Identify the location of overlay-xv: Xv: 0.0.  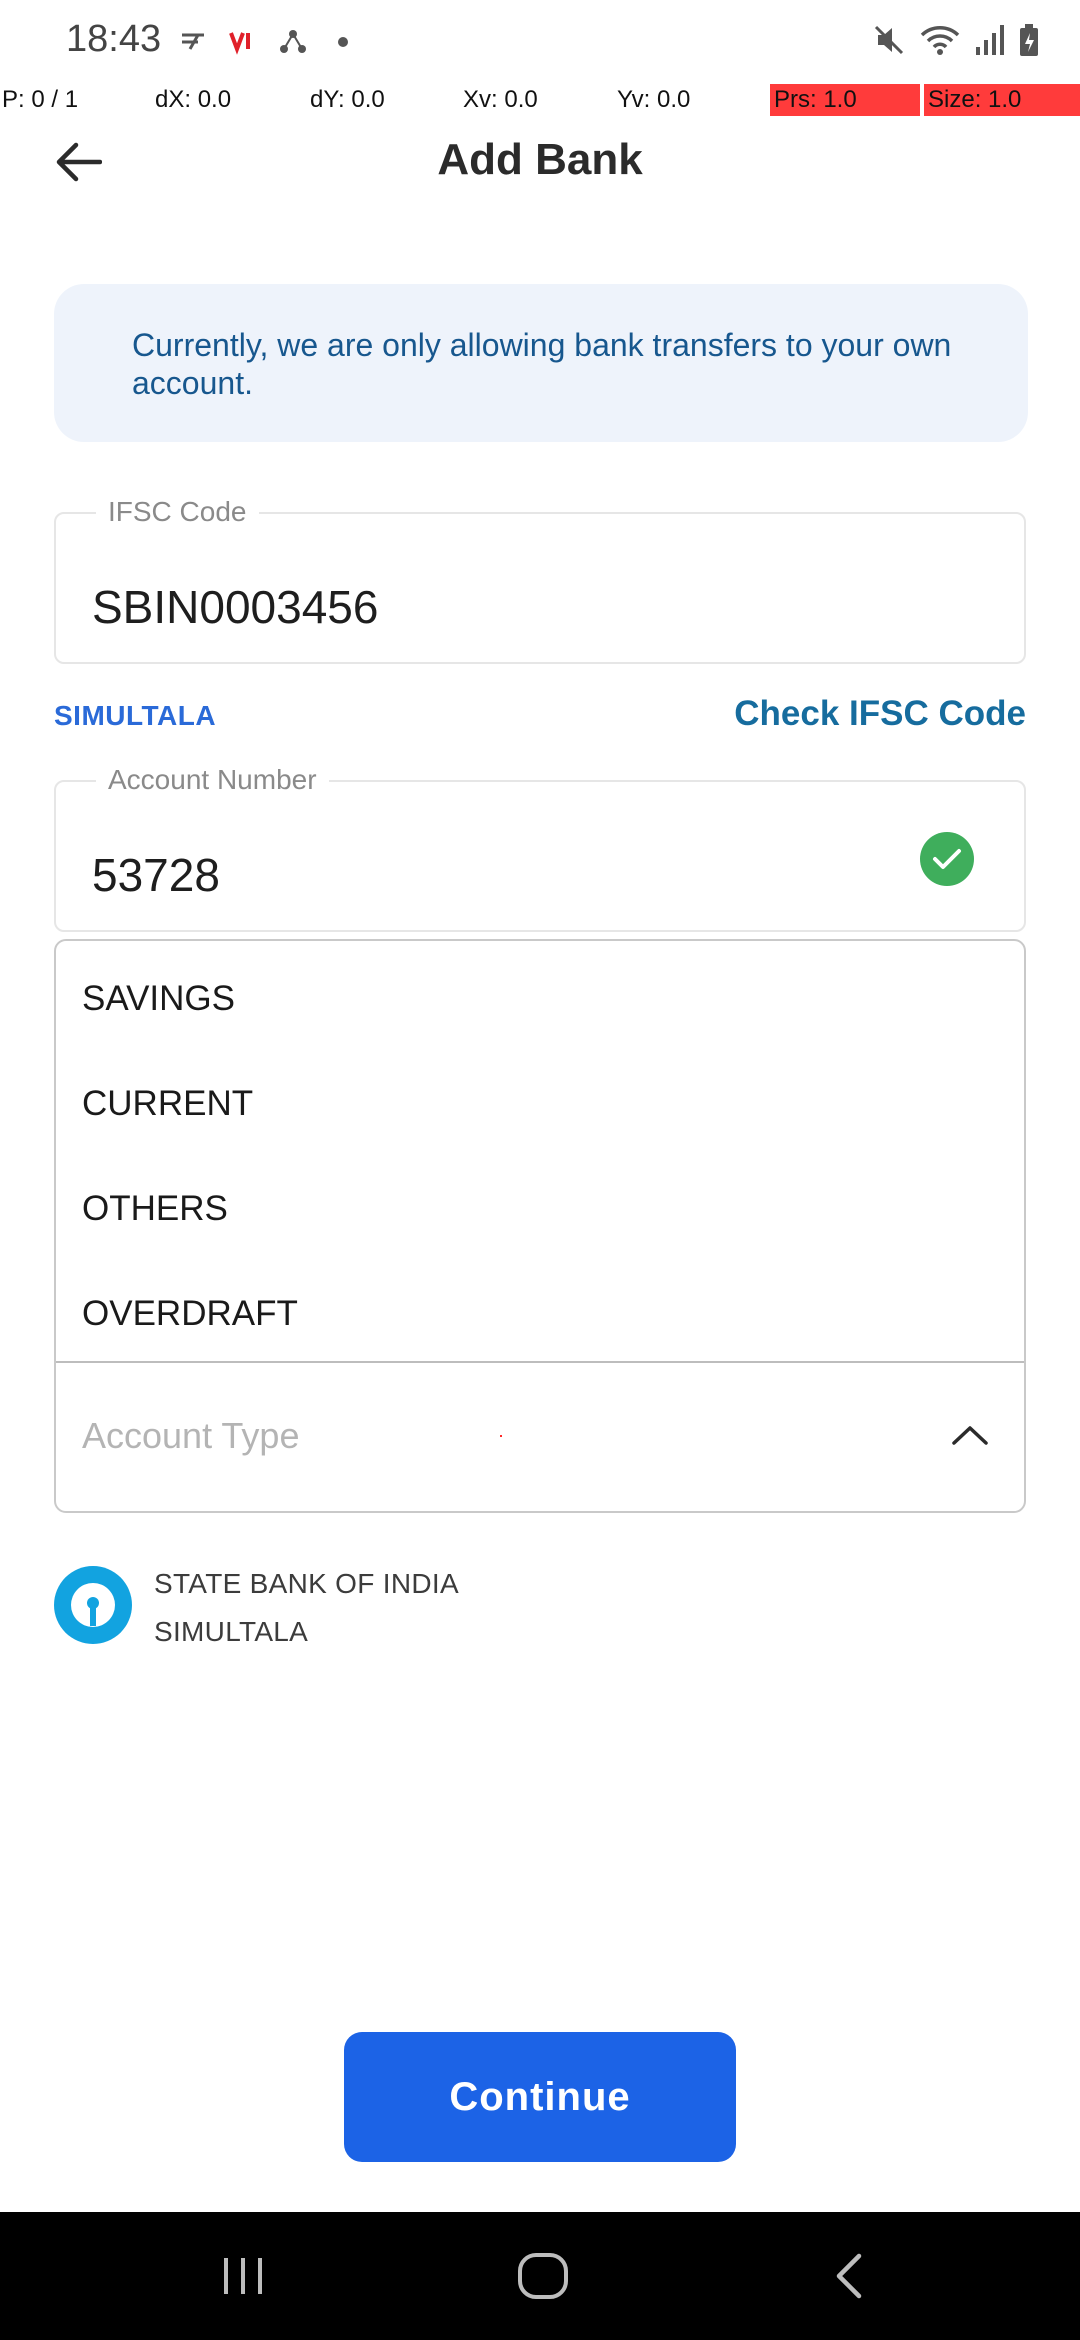
(500, 99).